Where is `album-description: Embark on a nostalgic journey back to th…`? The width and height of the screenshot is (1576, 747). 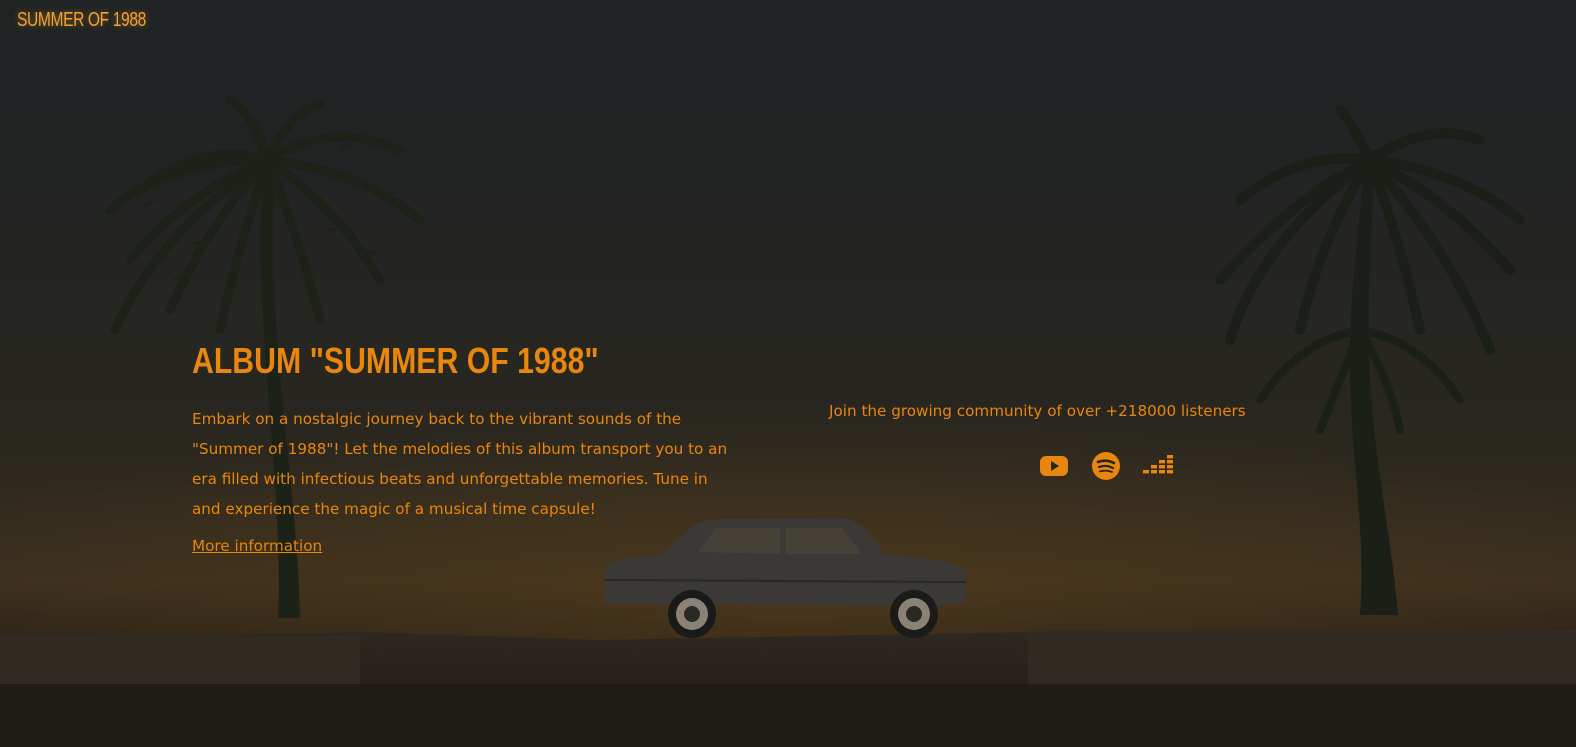
album-description: Embark on a nostalgic journey back to th… is located at coordinates (460, 464).